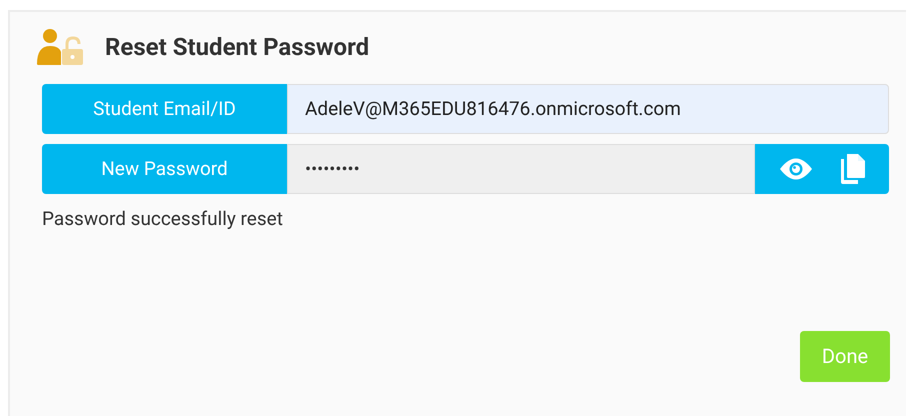  I want to click on copy-icon, so click(852, 169).